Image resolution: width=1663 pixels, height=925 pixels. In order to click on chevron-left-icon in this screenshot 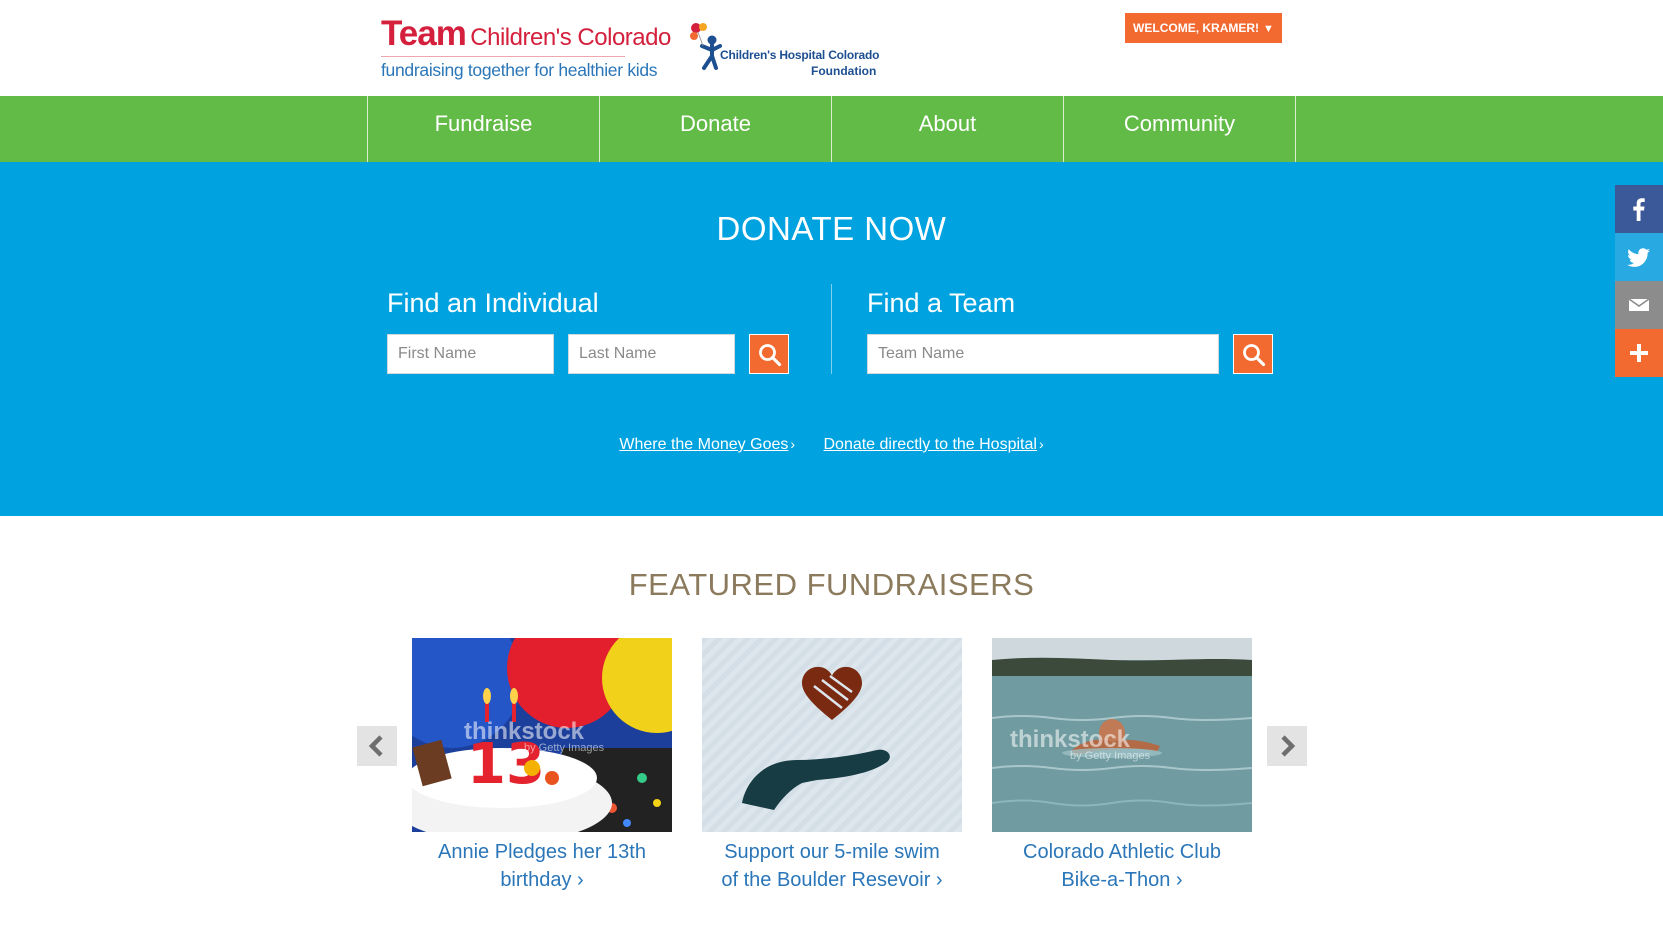, I will do `click(375, 746)`.